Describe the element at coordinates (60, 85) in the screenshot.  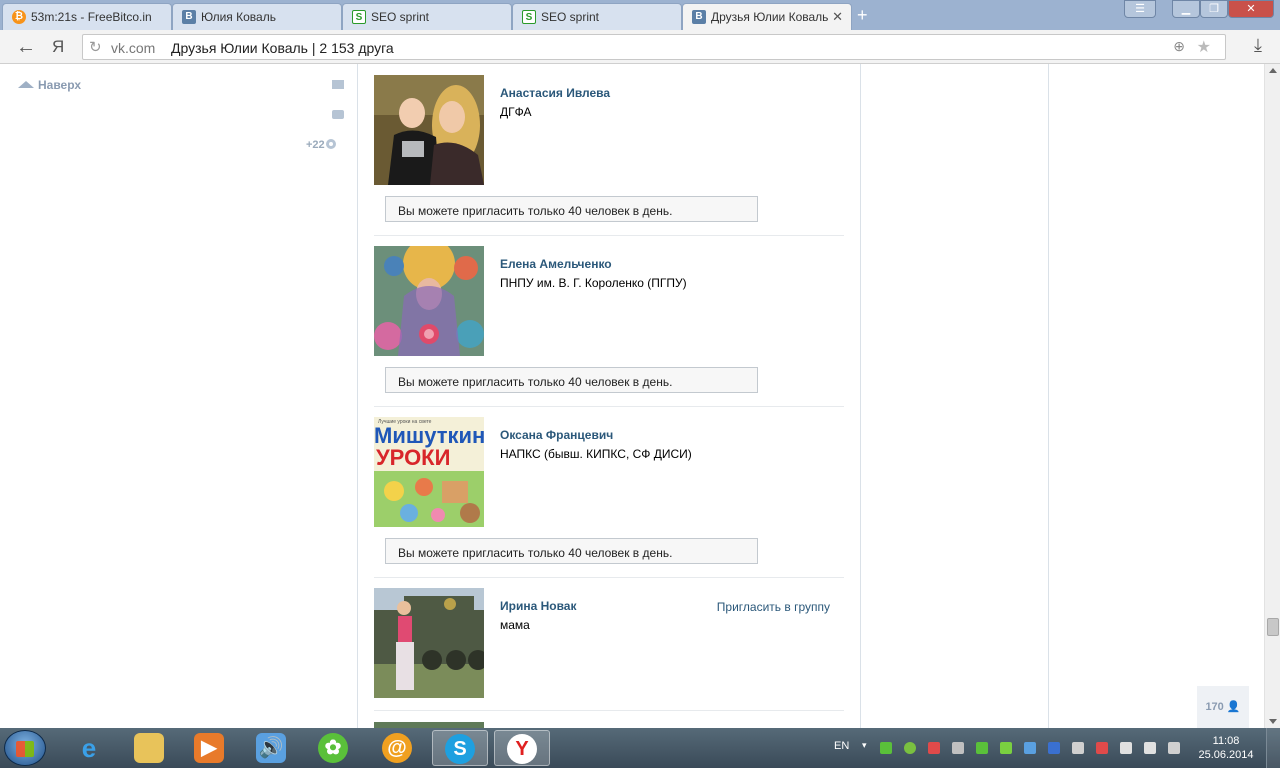
I see `back-to-top-label: Наверх` at that location.